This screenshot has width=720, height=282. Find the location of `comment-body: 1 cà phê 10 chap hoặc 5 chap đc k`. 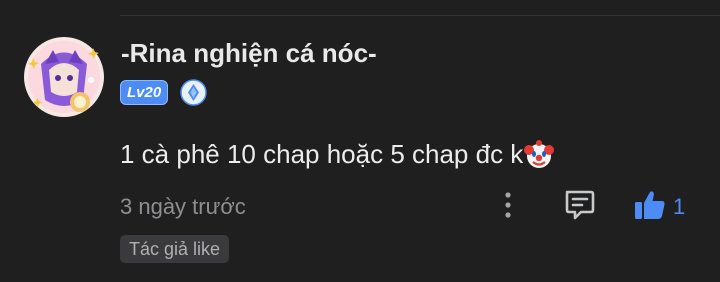

comment-body: 1 cà phê 10 chap hoặc 5 chap đc k is located at coordinates (337, 154).